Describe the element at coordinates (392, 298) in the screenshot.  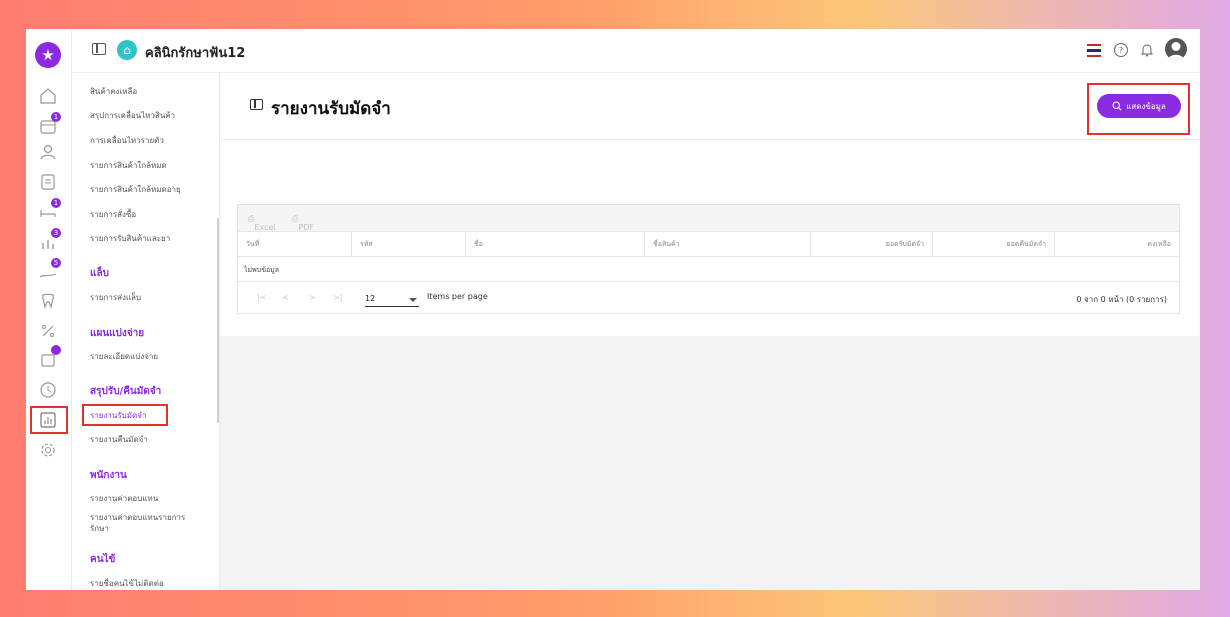
I see `page-size-select: 12` at that location.